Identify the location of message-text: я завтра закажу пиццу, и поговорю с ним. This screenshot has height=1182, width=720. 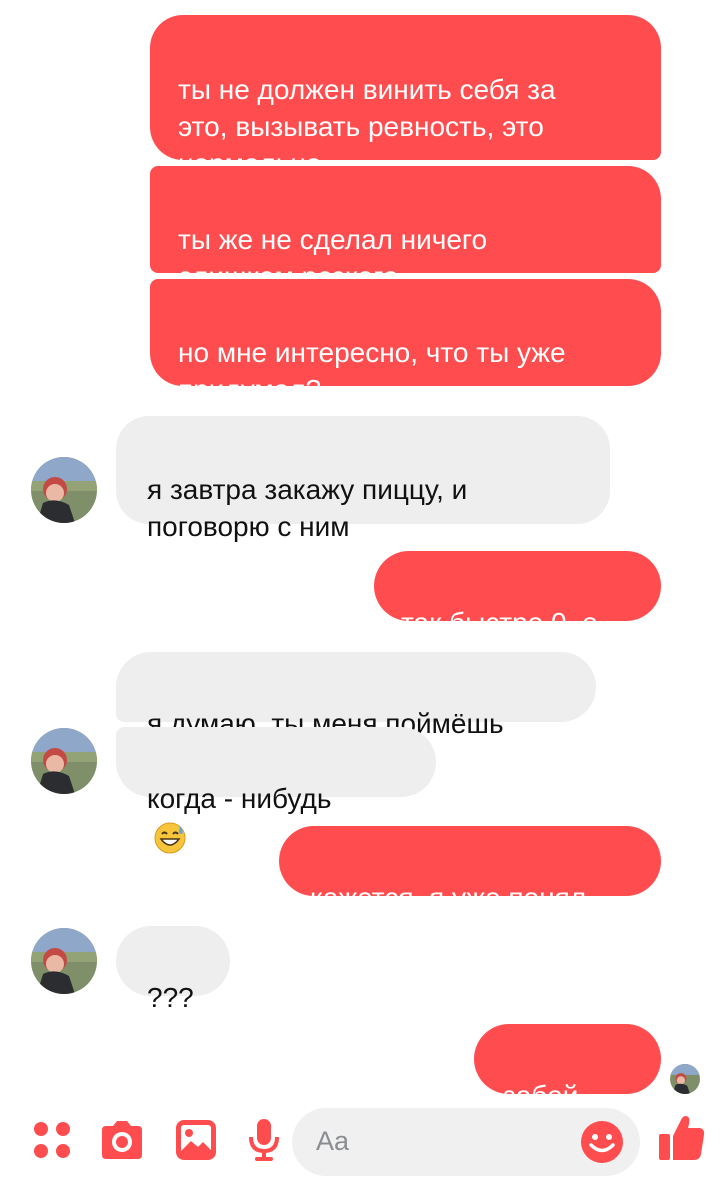
(307, 508).